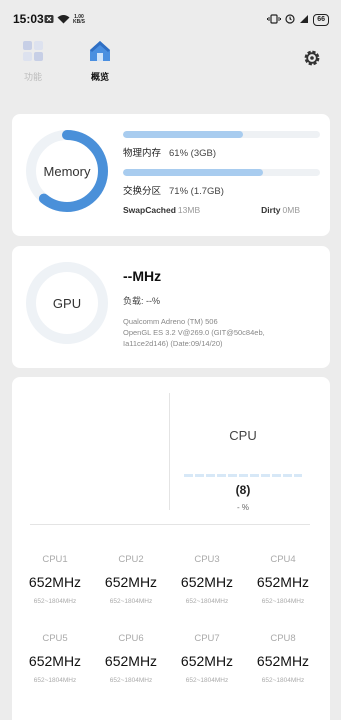 The width and height of the screenshot is (341, 720). What do you see at coordinates (189, 210) in the screenshot?
I see `swap-cached-value: 13MB` at bounding box center [189, 210].